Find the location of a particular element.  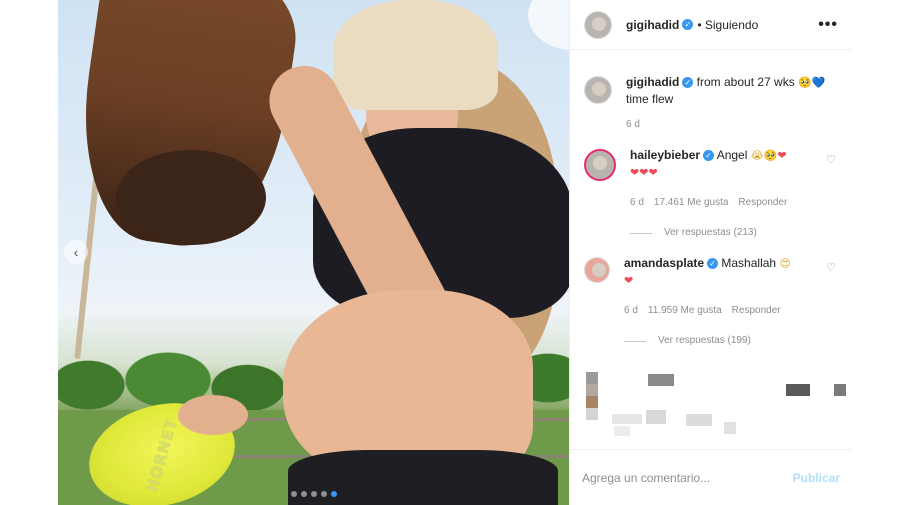

comment-likes: 11.959 Me gusta is located at coordinates (685, 311).